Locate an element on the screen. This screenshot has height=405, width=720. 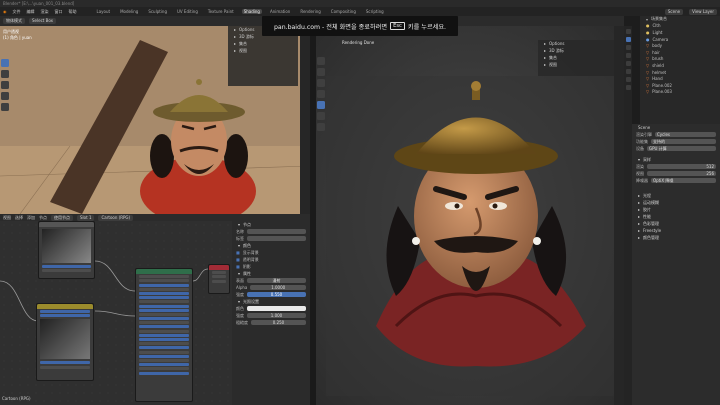
section-color: ▾ 颜色 is located at coordinates (271, 245).